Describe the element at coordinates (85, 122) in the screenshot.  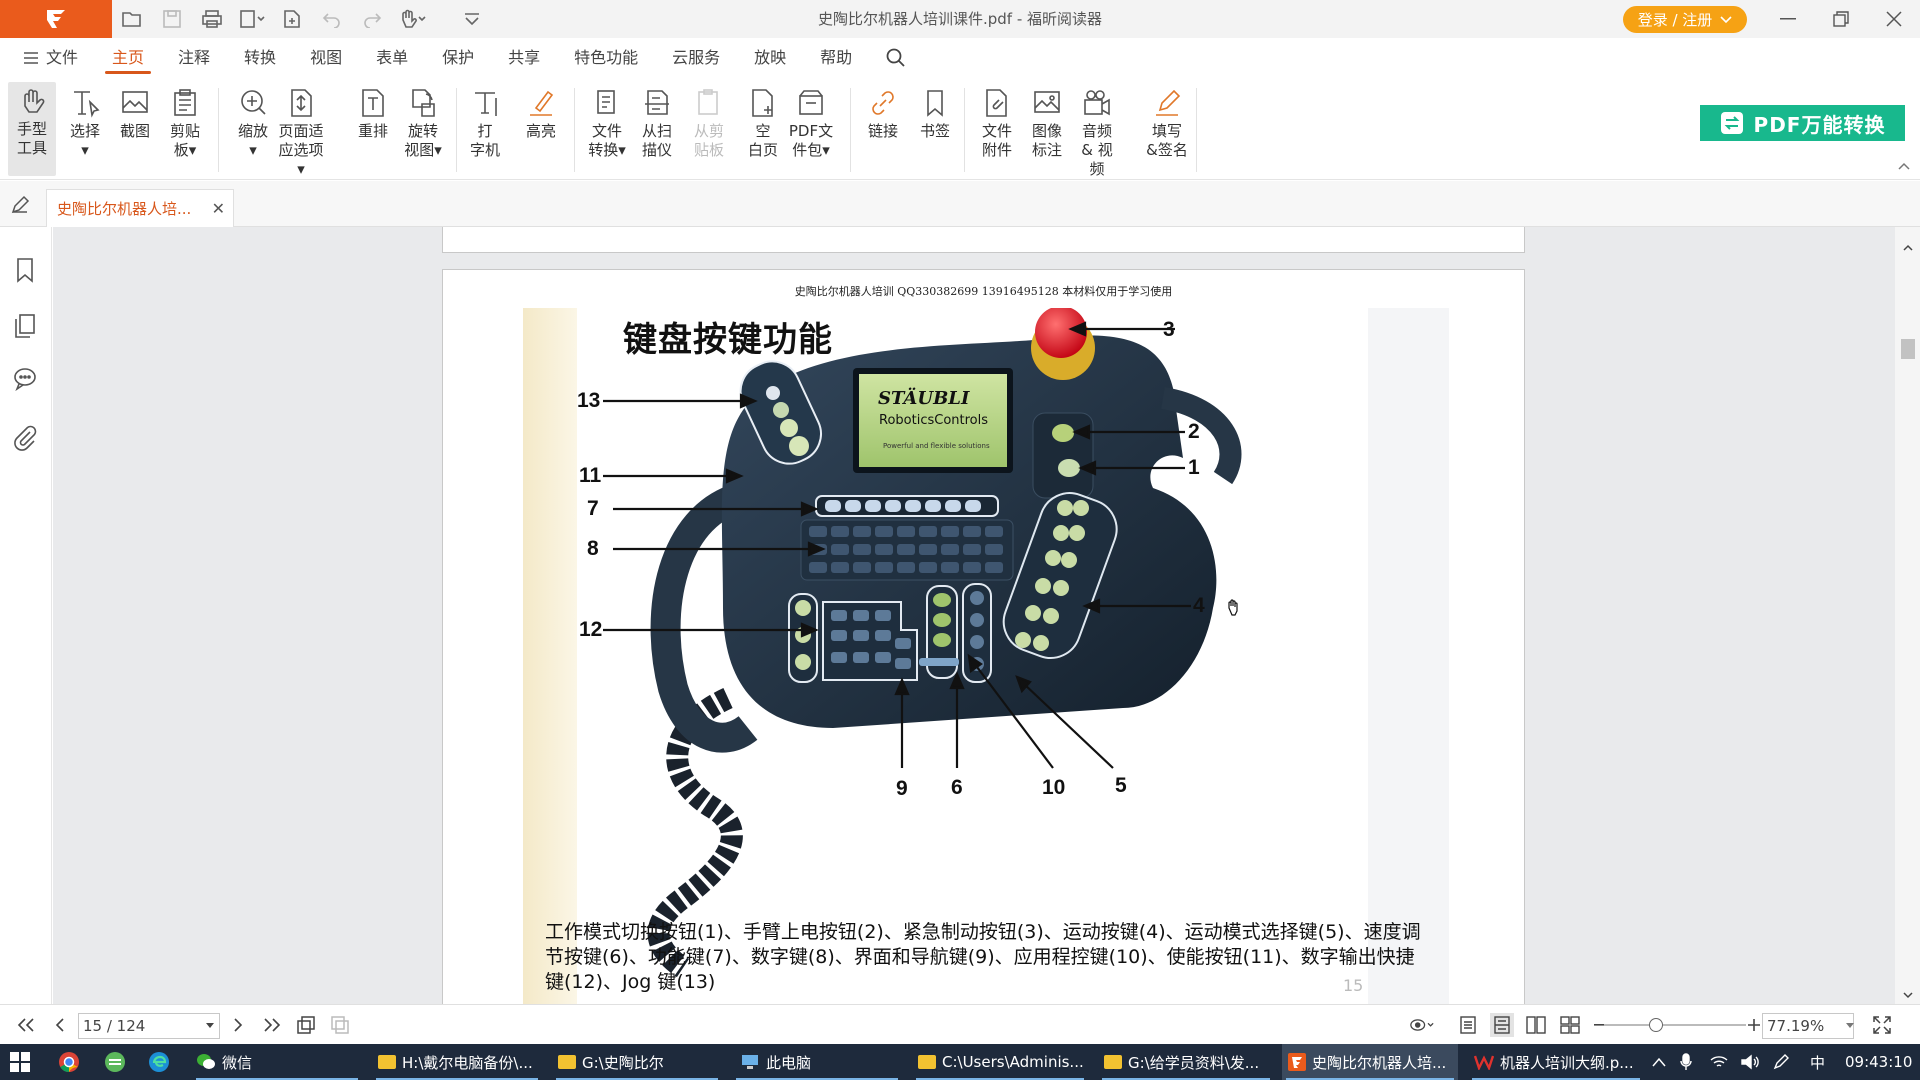
I see `ribbon-tool-select-text: 选择 ▾` at that location.